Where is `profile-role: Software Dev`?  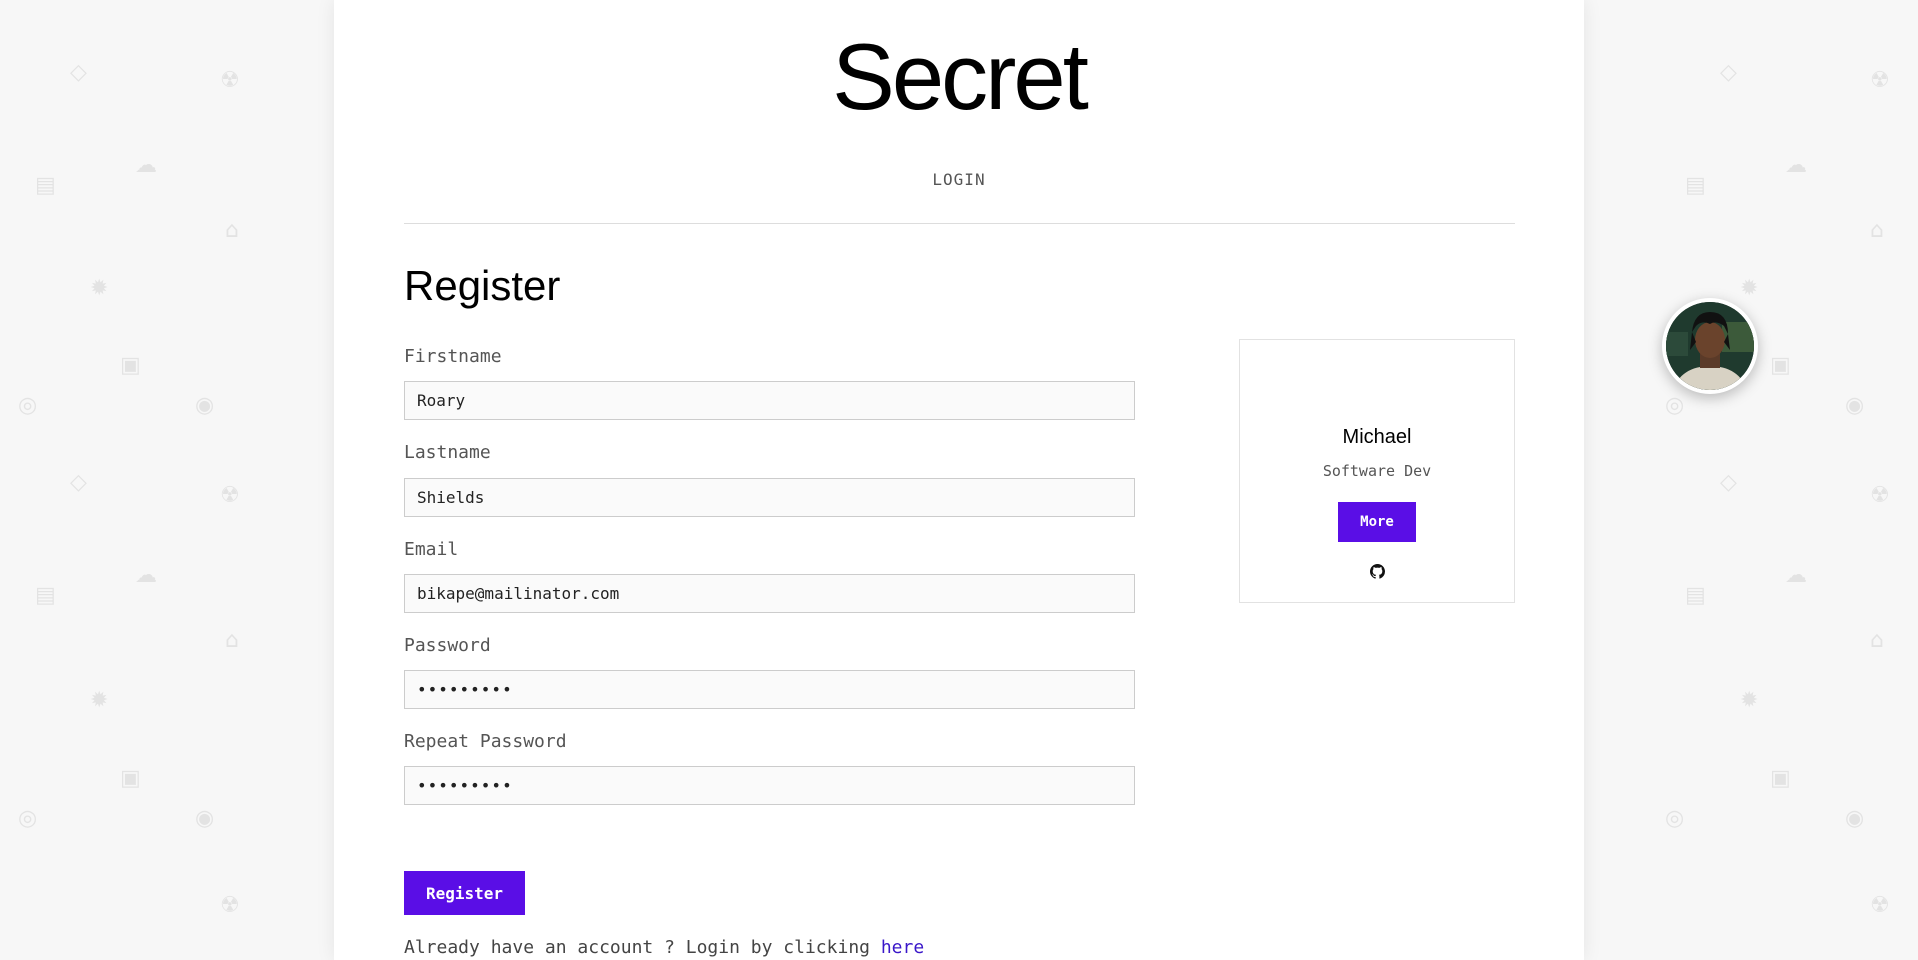 profile-role: Software Dev is located at coordinates (1377, 471).